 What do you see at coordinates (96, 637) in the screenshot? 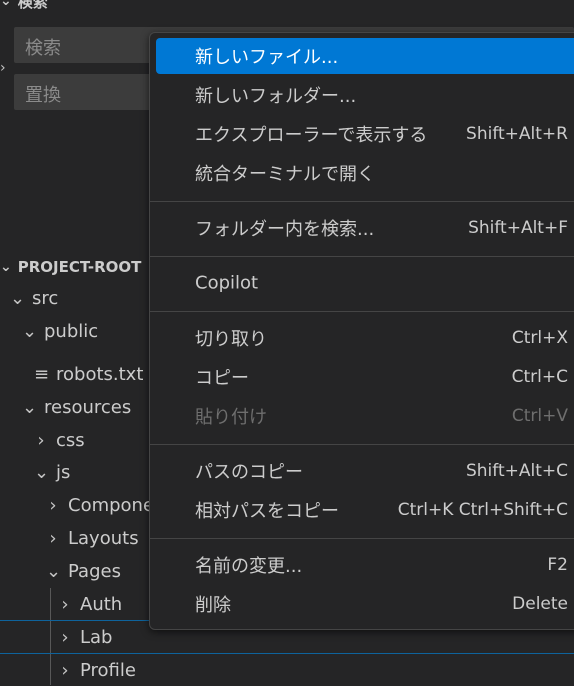
I see `tree-item-label: Lab` at bounding box center [96, 637].